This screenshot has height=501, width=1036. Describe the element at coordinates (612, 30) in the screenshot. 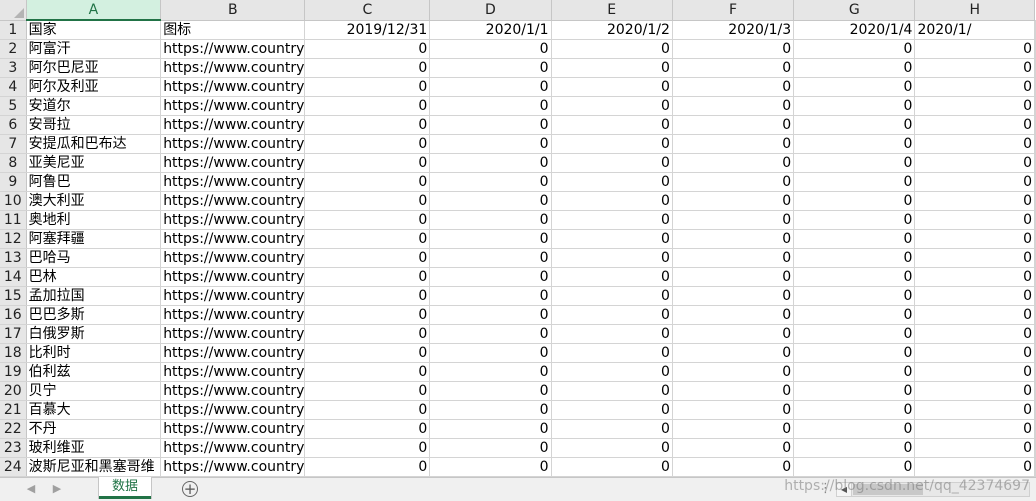

I see `cell-e1: 2020/1/2` at that location.